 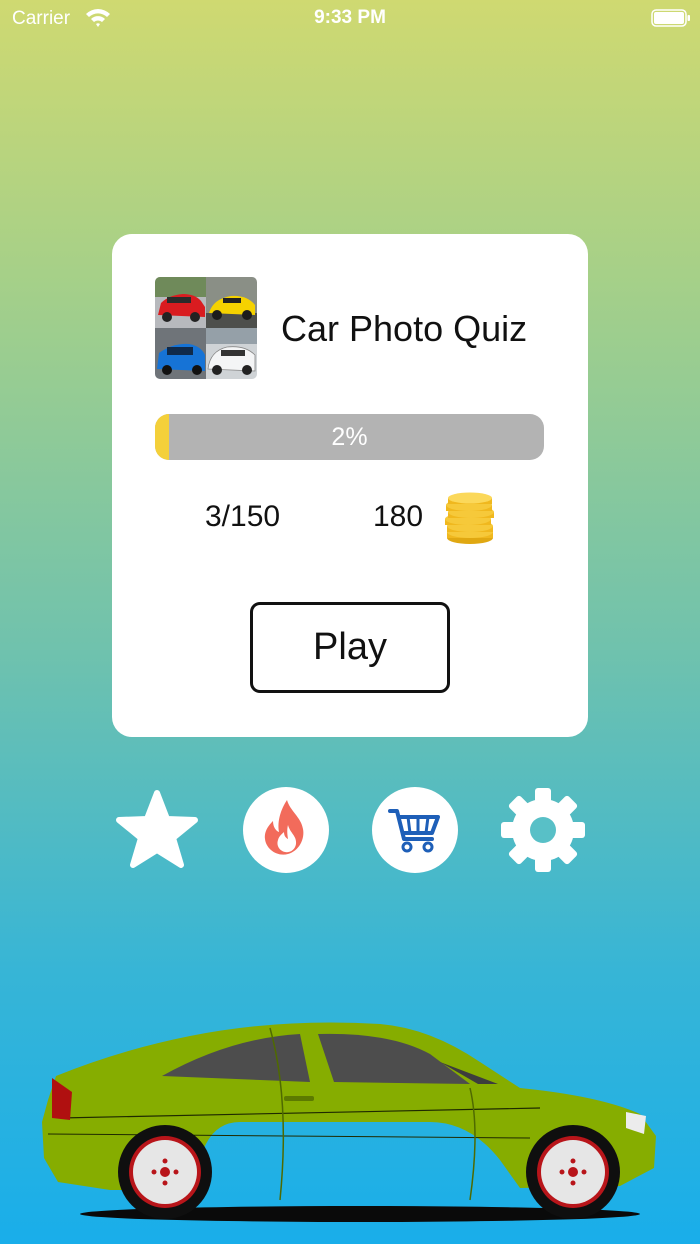 I want to click on flame-icon, so click(x=284, y=827).